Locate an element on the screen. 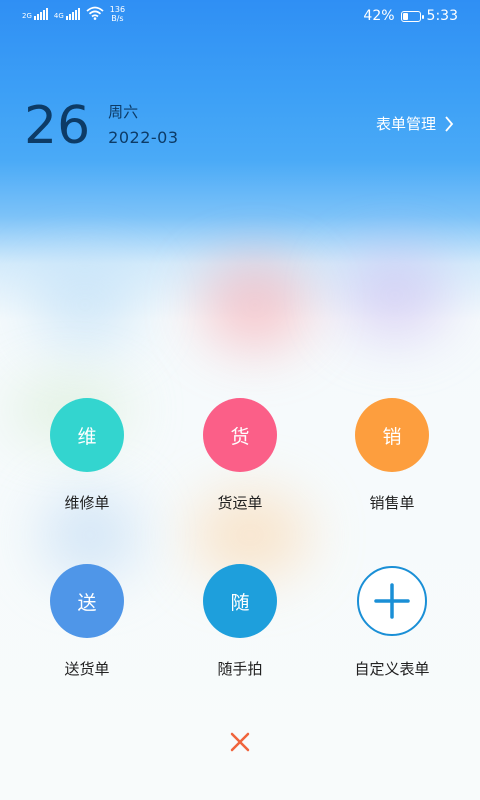 The height and width of the screenshot is (800, 480). form-item-delivery: 送 送货单 is located at coordinates (87, 621).